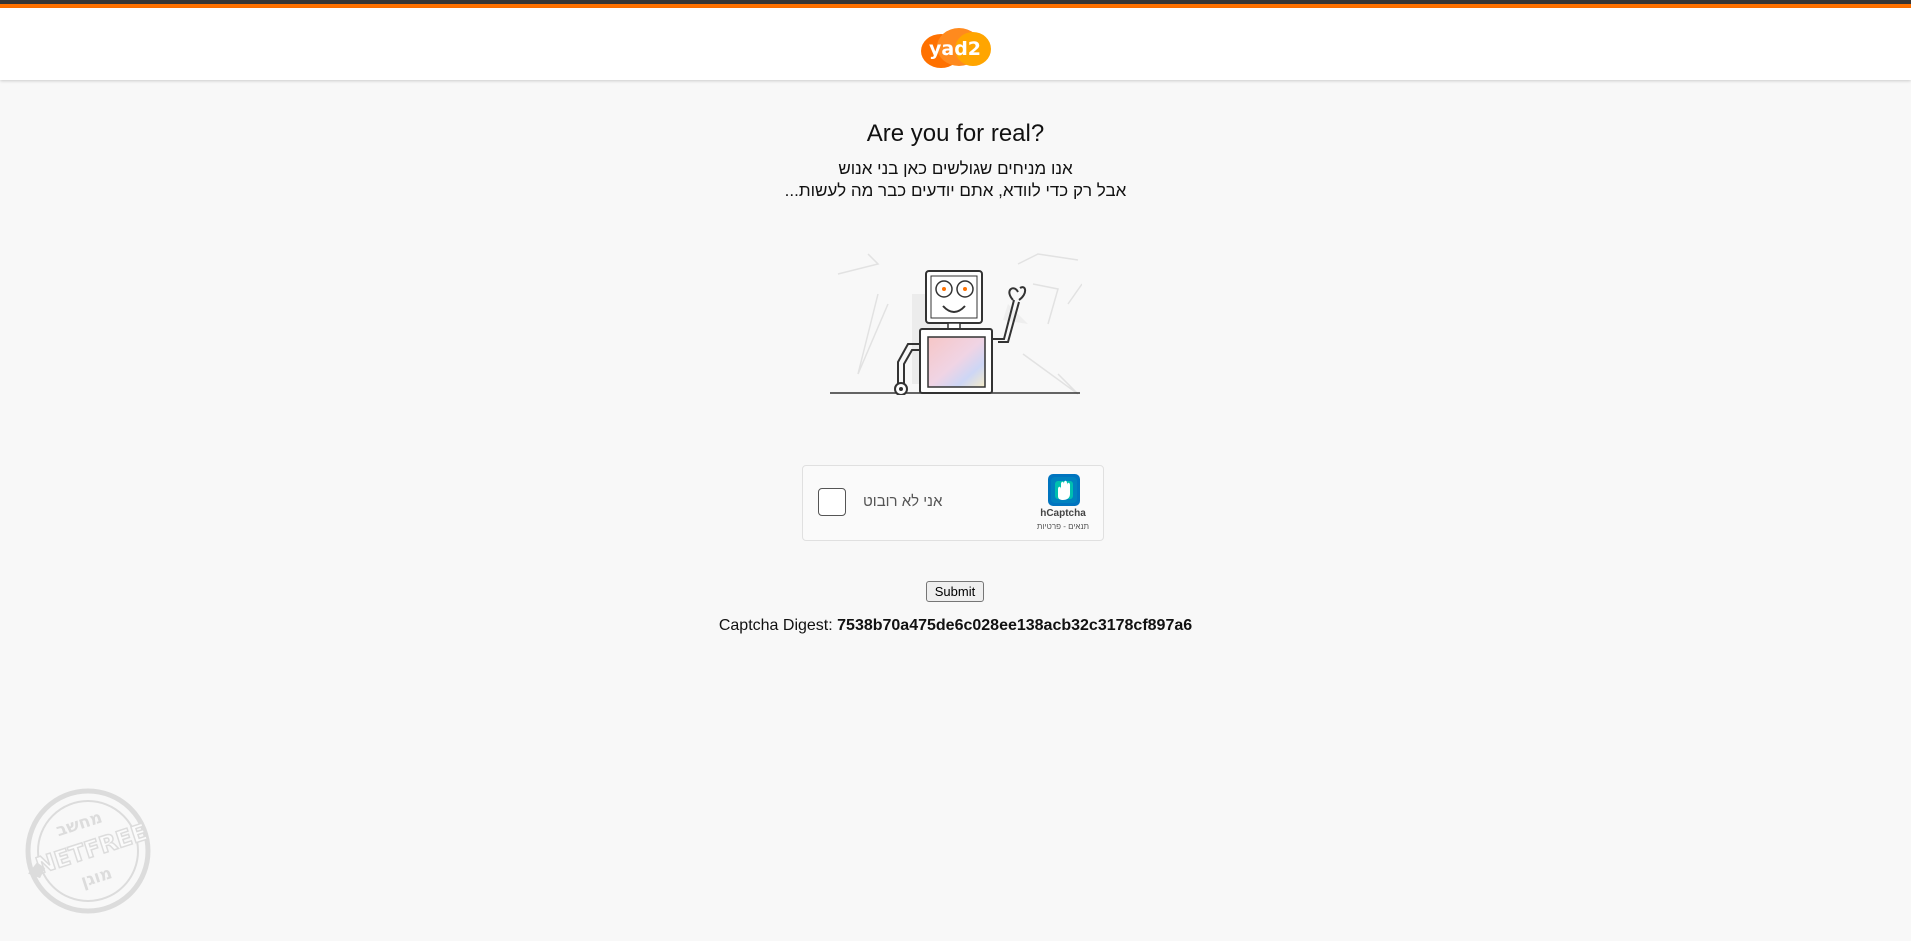 The width and height of the screenshot is (1911, 941). I want to click on yad2-logo: yad2, so click(955, 48).